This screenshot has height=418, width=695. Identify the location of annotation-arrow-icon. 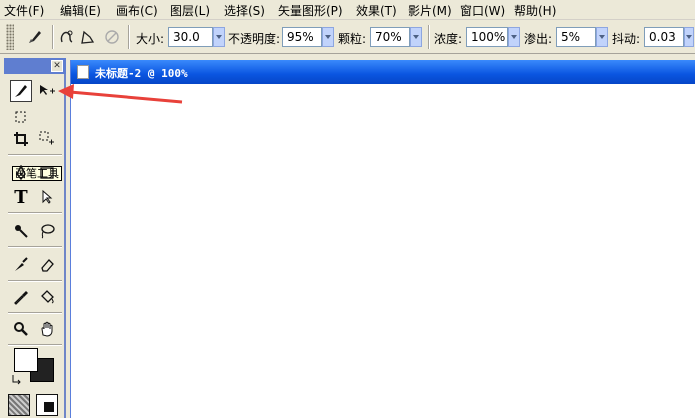
(120, 94).